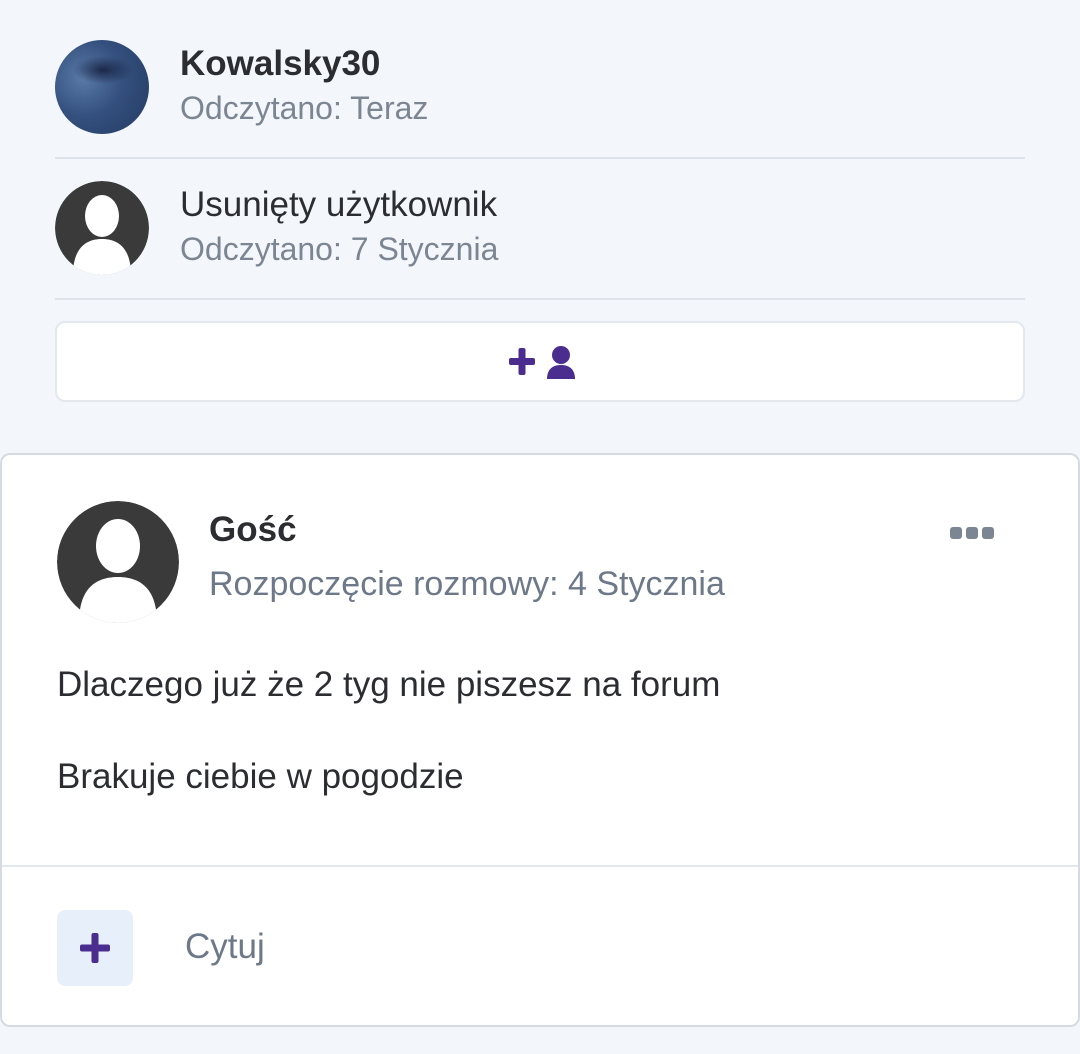 Image resolution: width=1080 pixels, height=1054 pixels. What do you see at coordinates (467, 584) in the screenshot?
I see `conversation-start-date: Rozpoczęcie rozmowy: 4 Stycznia` at bounding box center [467, 584].